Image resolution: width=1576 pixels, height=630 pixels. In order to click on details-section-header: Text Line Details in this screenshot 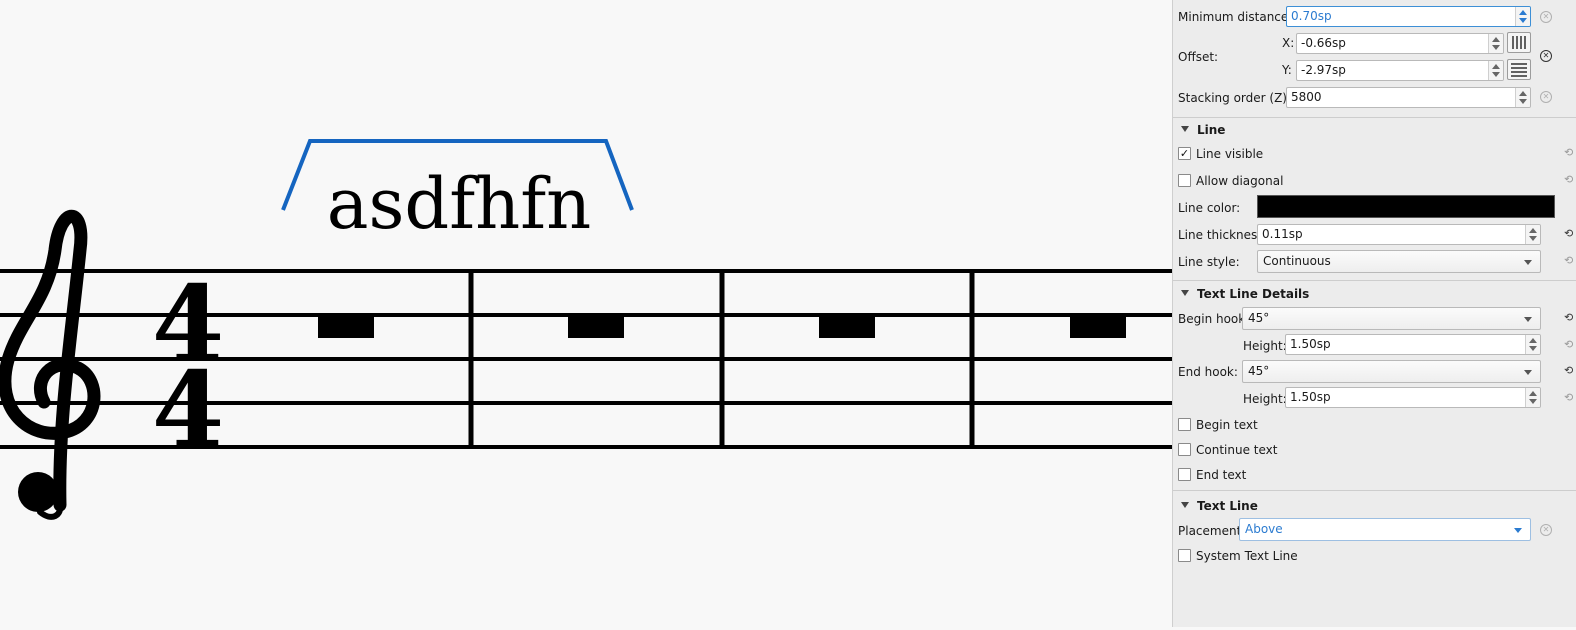, I will do `click(1245, 294)`.